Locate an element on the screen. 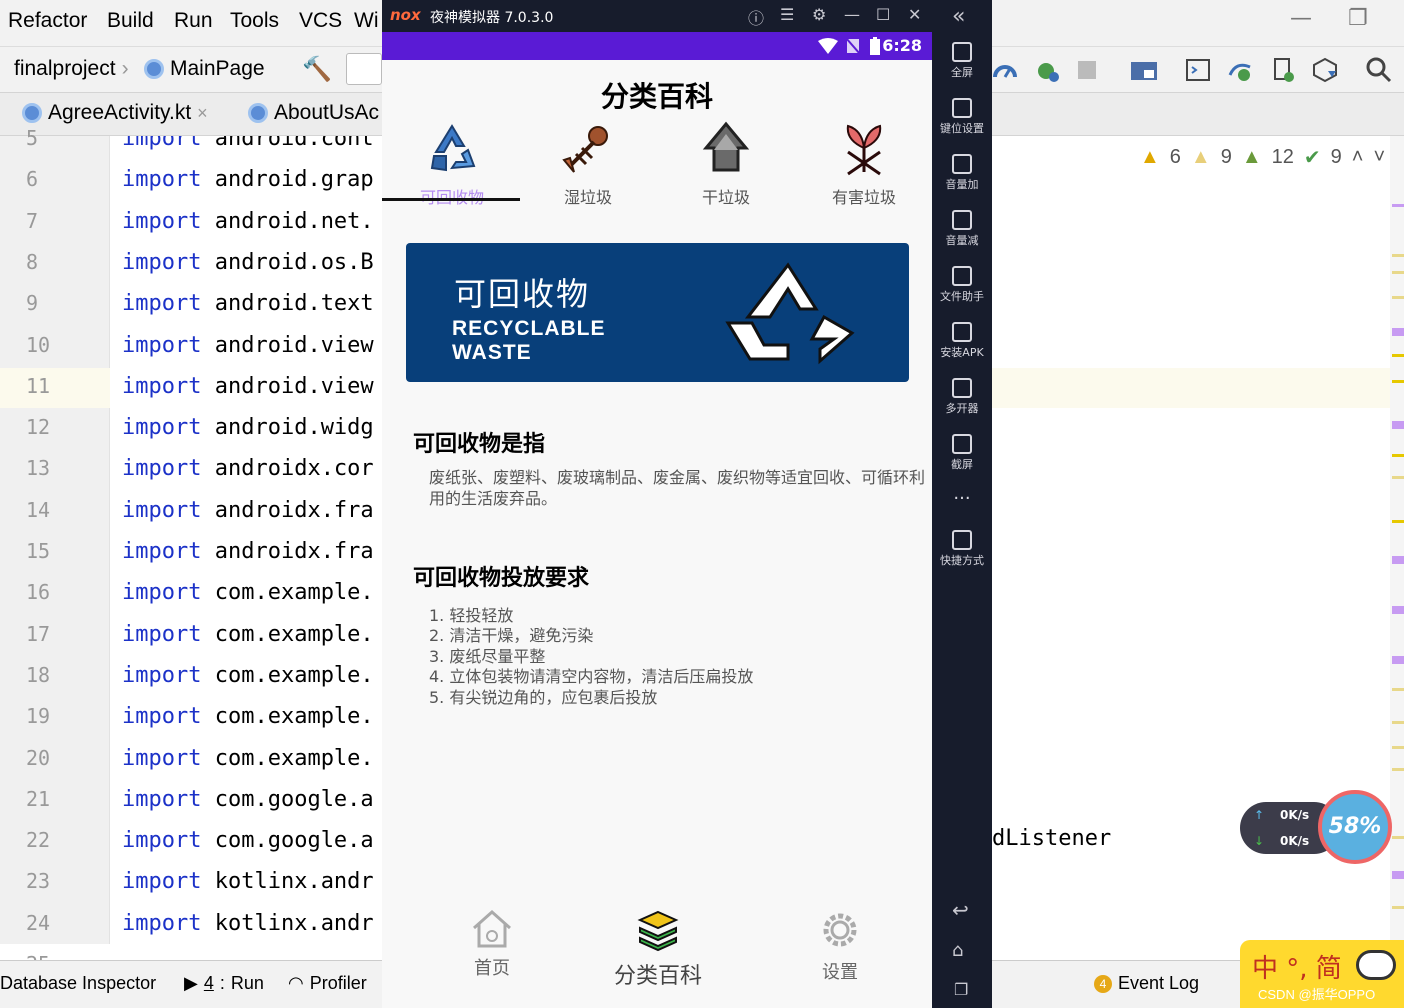 The width and height of the screenshot is (1404, 1008). line-number: 13 is located at coordinates (38, 468).